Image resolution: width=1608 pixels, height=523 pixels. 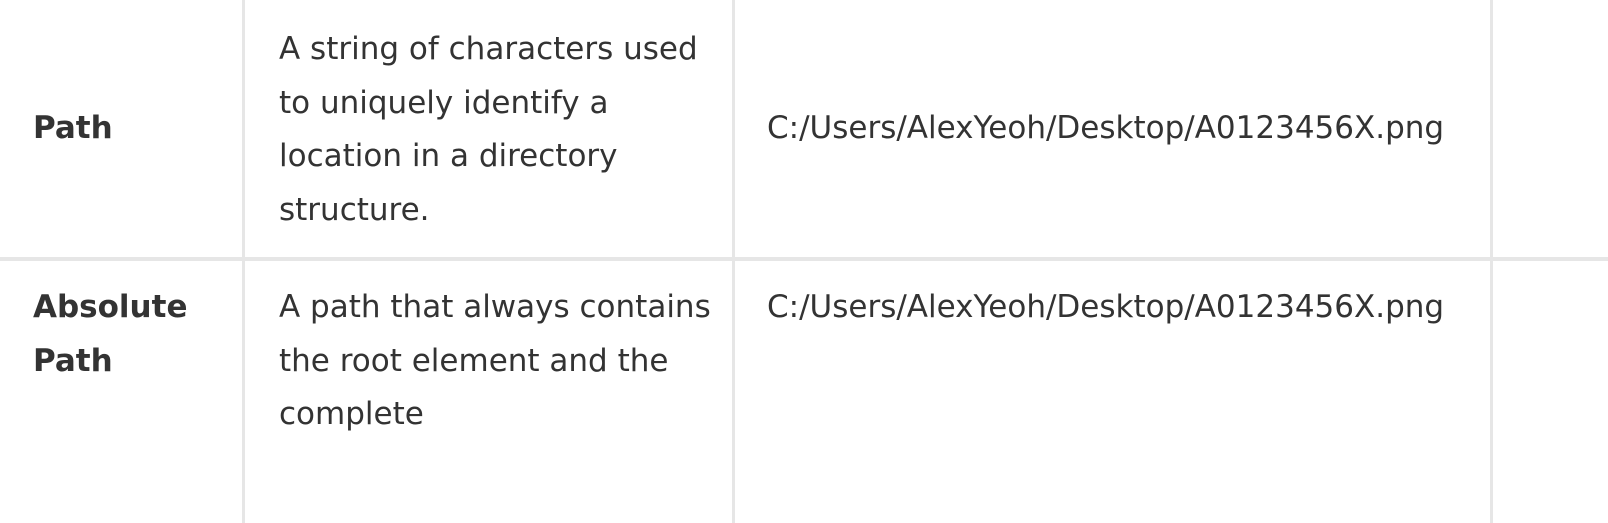 What do you see at coordinates (110, 334) in the screenshot?
I see `term-cell: Absolute Path` at bounding box center [110, 334].